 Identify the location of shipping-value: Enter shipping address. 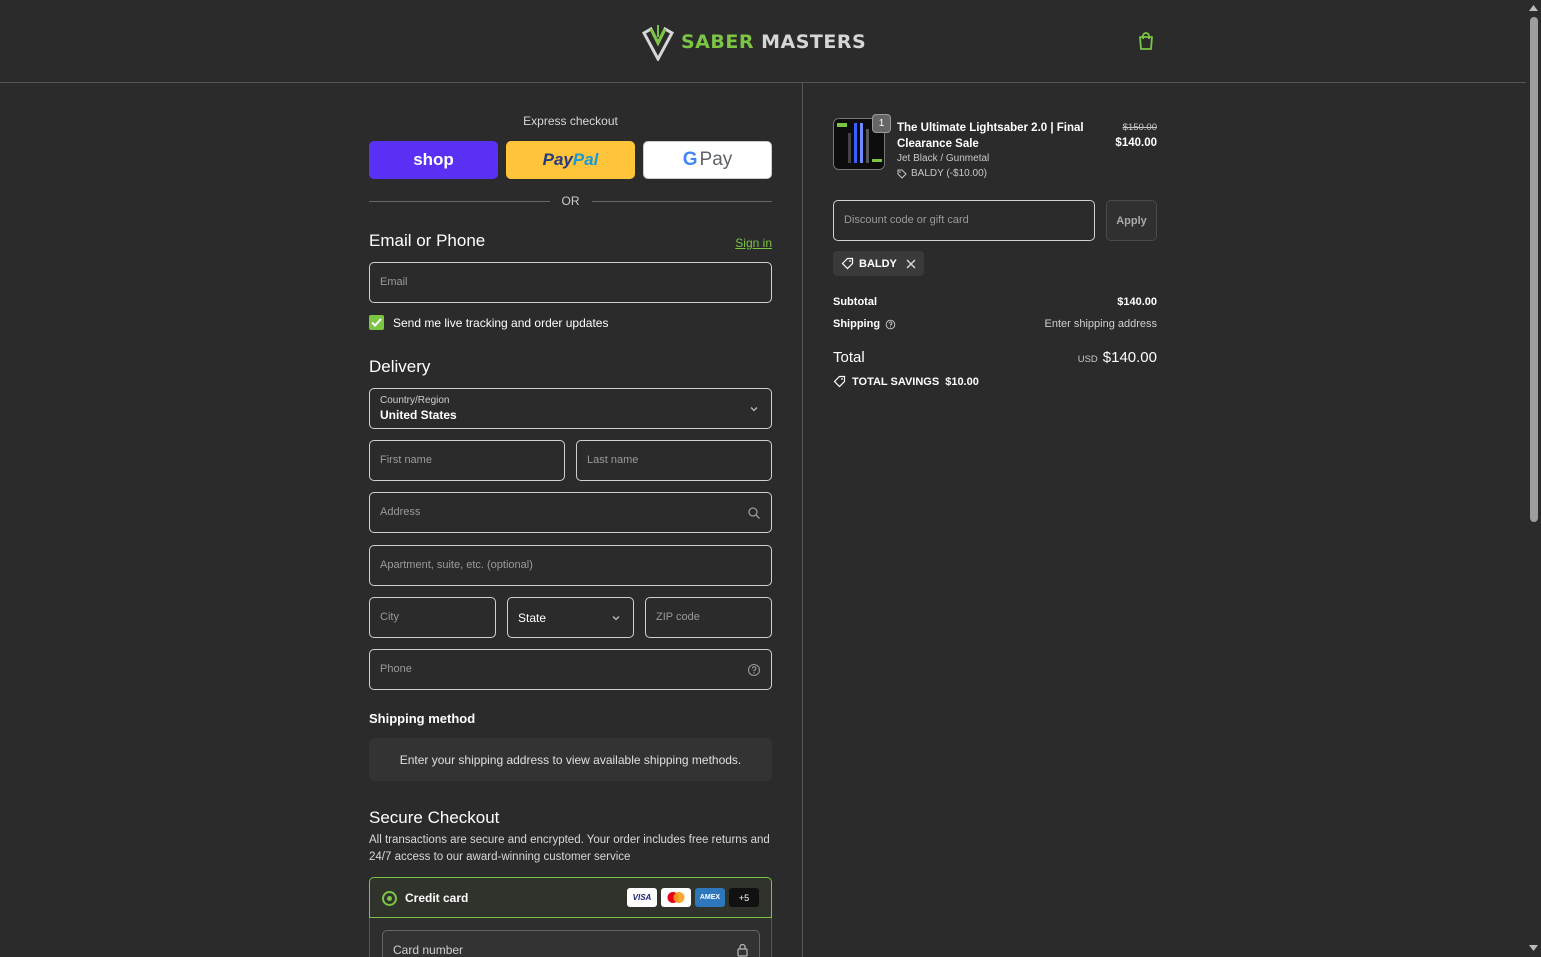
(1100, 324).